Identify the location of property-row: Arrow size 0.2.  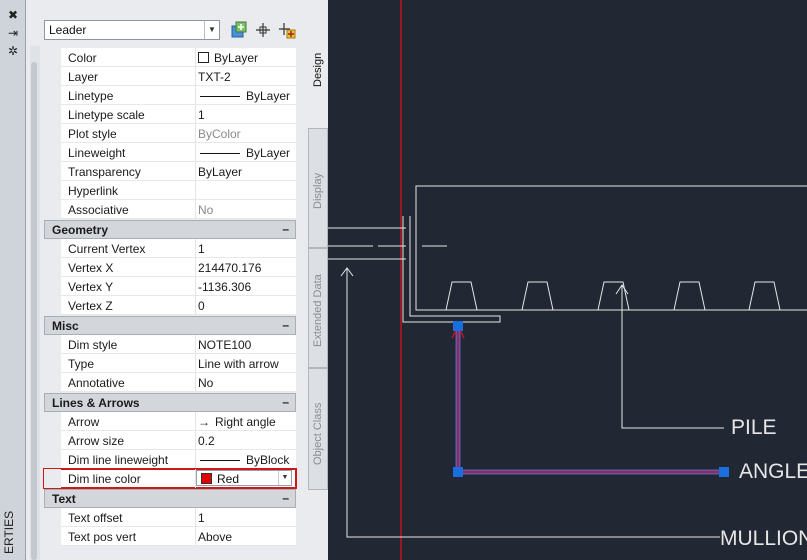
(170, 440).